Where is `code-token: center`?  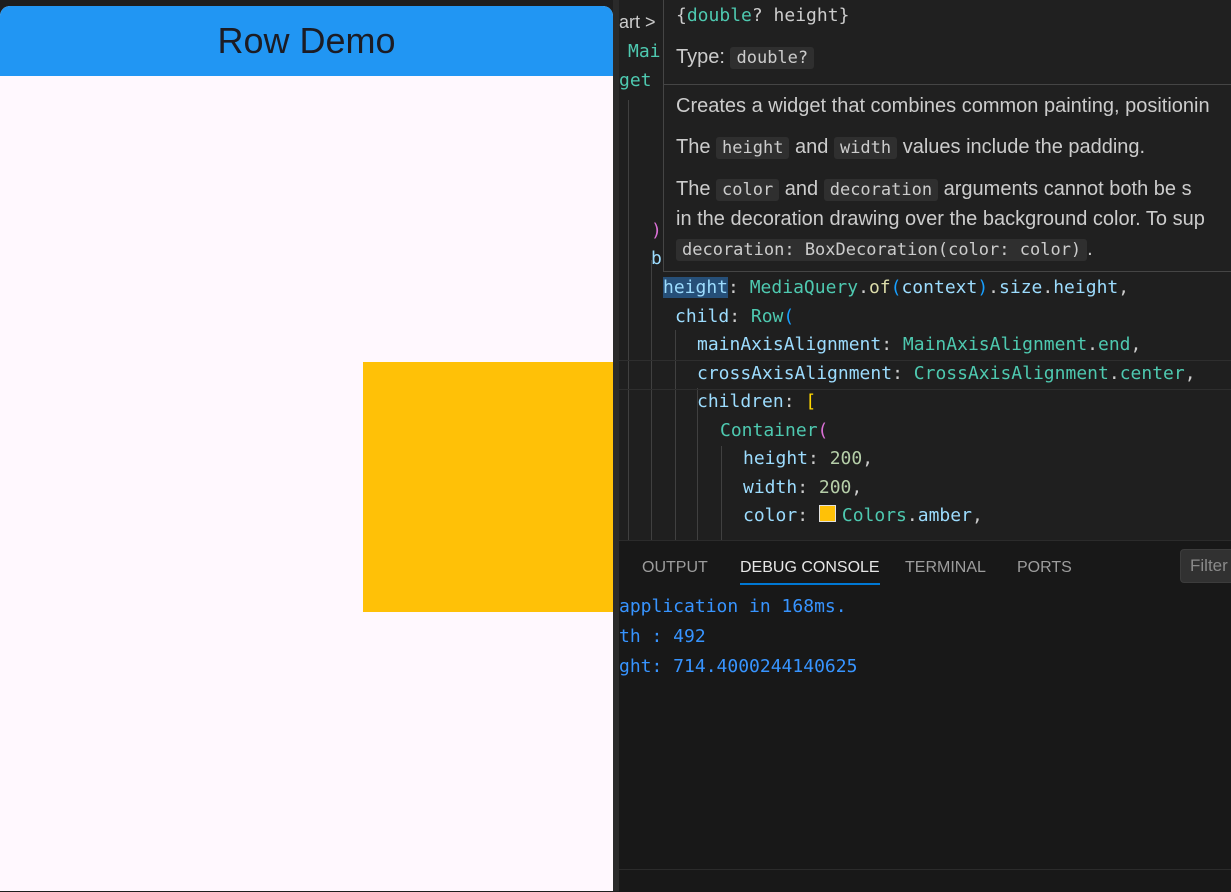 code-token: center is located at coordinates (1152, 373).